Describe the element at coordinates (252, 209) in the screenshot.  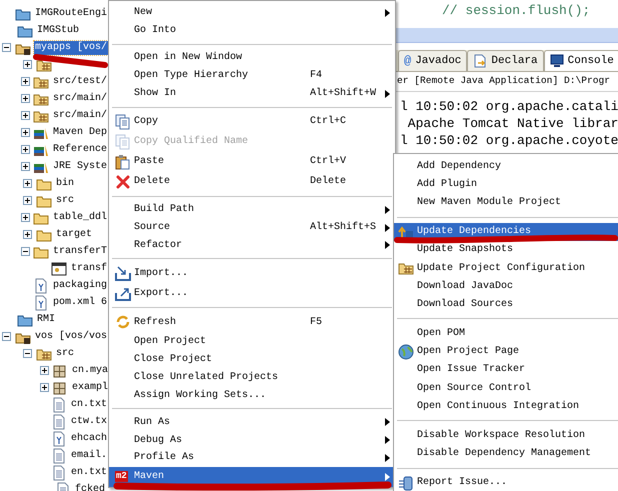
I see `menu-item: Build Path` at that location.